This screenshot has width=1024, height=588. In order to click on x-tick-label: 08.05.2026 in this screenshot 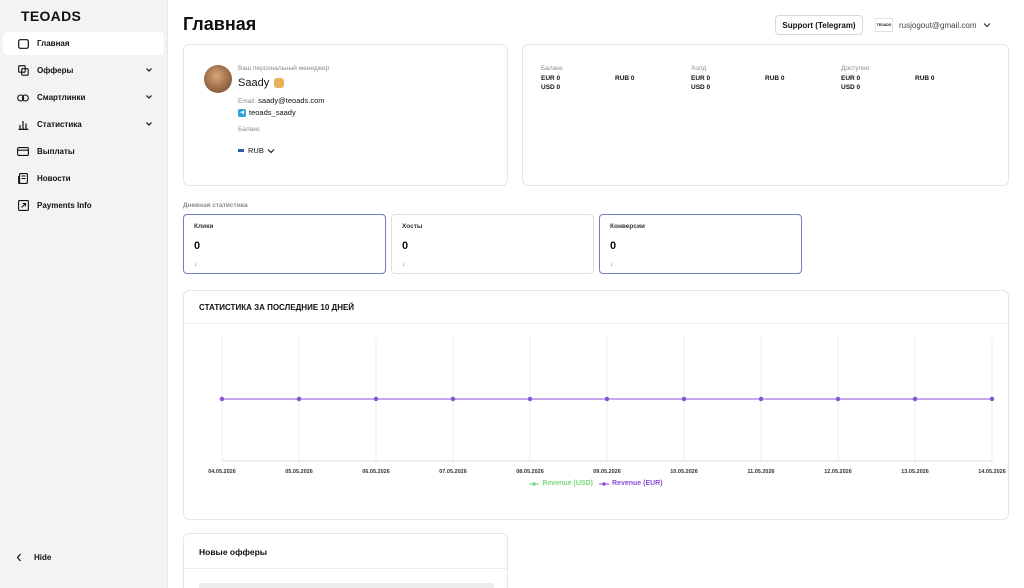, I will do `click(530, 472)`.